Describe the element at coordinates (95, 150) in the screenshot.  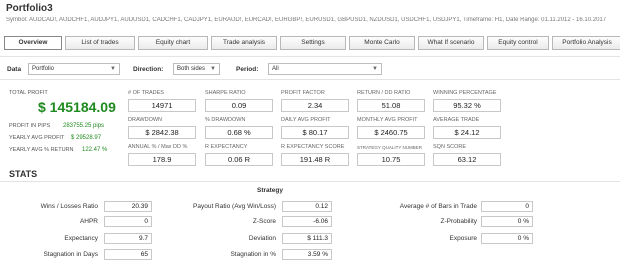
I see `yearly-avg-return-value: 122.47 %` at that location.